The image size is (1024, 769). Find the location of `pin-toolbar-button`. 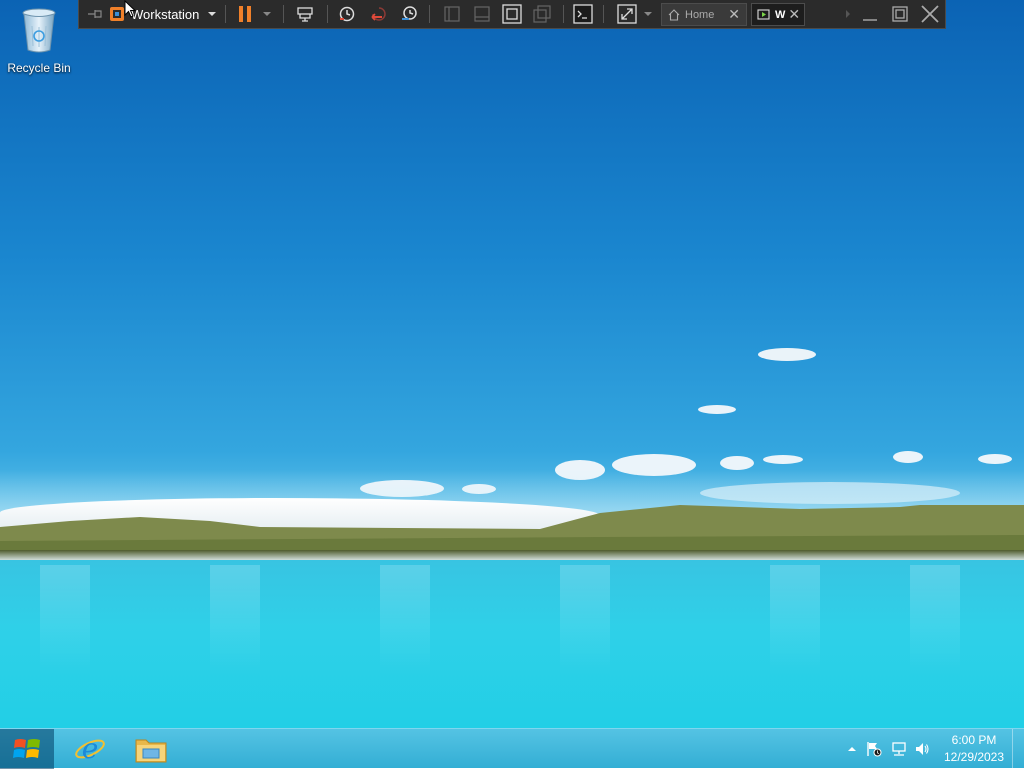

pin-toolbar-button is located at coordinates (95, 14).